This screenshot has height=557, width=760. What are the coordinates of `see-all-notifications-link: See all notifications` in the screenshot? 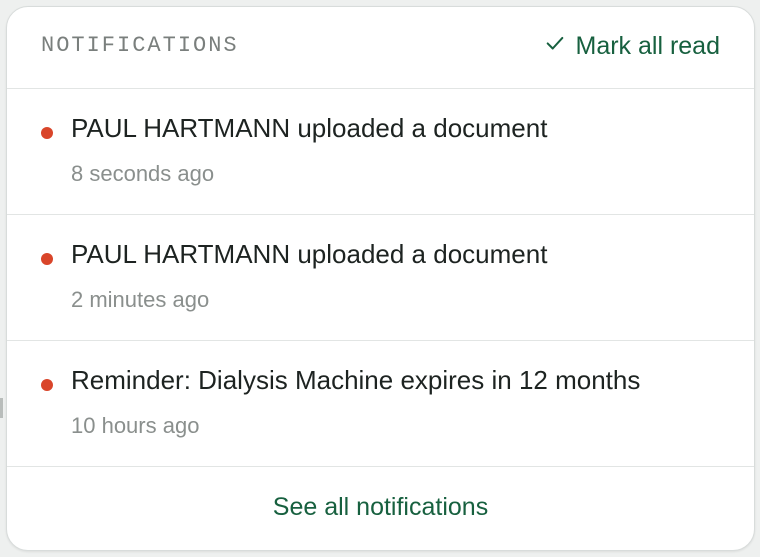 It's located at (380, 507).